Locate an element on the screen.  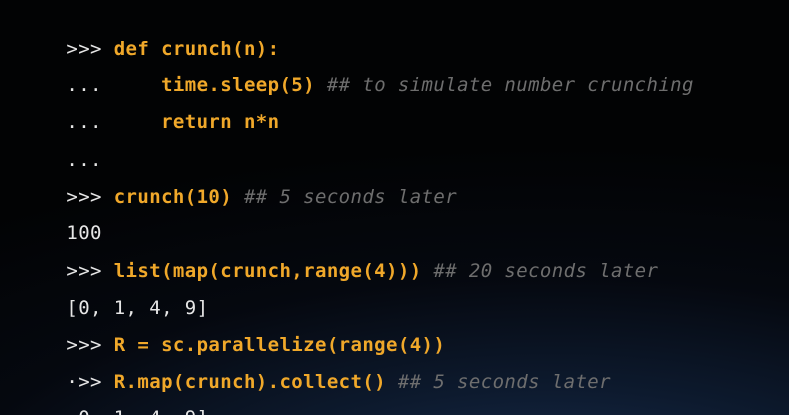
console-line-3: ... return n*n is located at coordinates (149, 105).